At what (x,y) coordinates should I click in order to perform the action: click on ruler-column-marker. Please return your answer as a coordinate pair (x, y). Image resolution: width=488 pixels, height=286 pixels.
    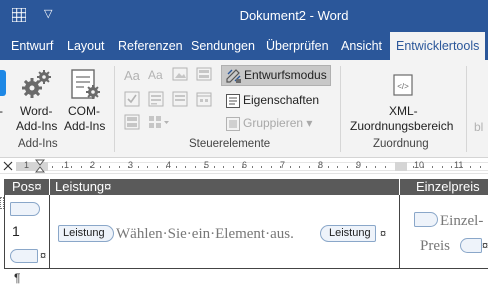
    Looking at the image, I should click on (401, 166).